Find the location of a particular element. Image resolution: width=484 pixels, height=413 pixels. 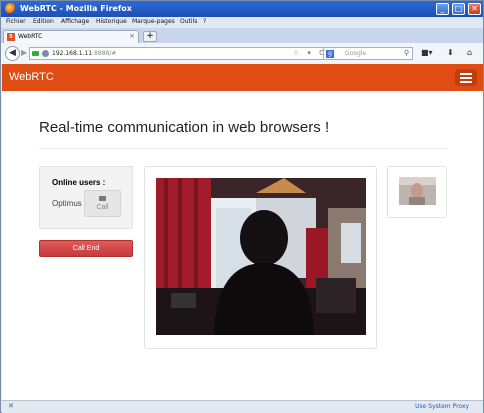

online-users-heading: Online users : is located at coordinates (79, 182).